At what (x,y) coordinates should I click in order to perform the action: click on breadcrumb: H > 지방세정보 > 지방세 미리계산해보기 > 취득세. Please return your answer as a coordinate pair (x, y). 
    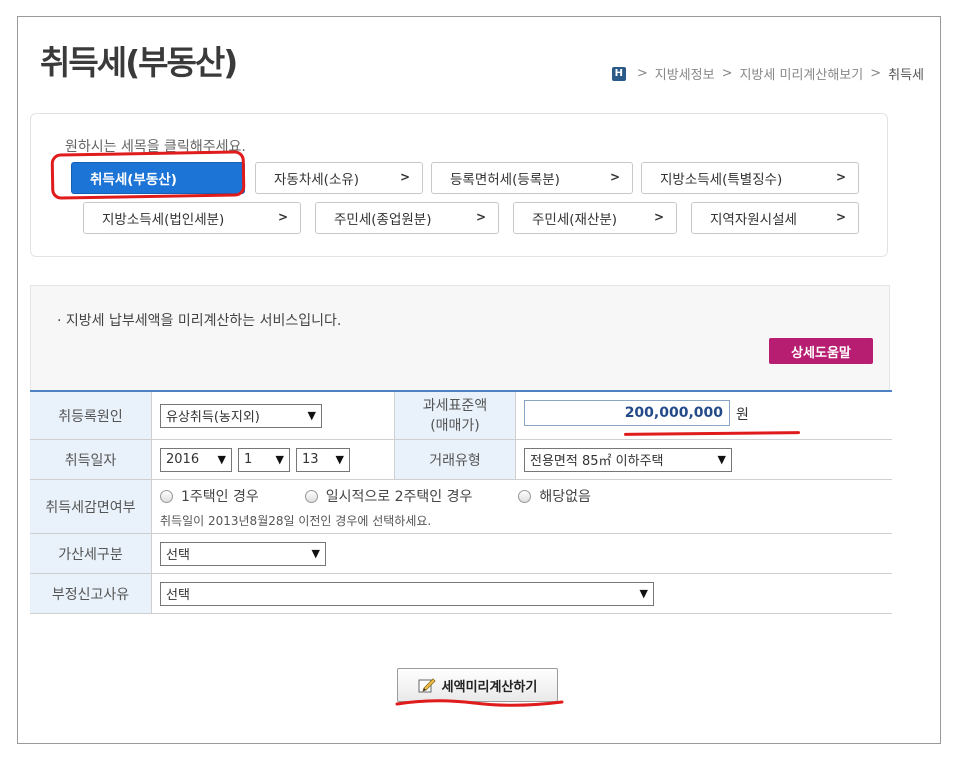
    Looking at the image, I should click on (767, 73).